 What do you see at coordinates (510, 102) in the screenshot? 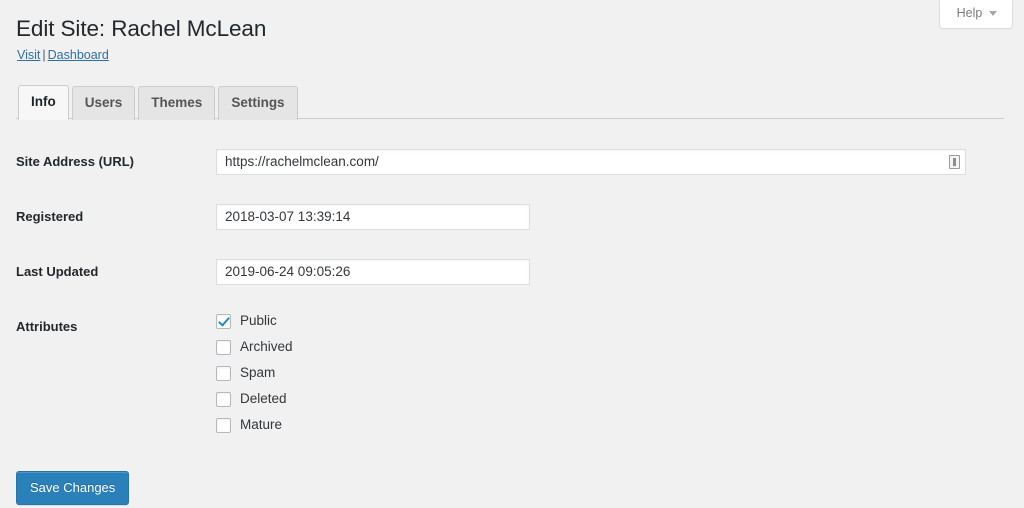
I see `nav-tab-wrapper: Info Users Themes Settings` at bounding box center [510, 102].